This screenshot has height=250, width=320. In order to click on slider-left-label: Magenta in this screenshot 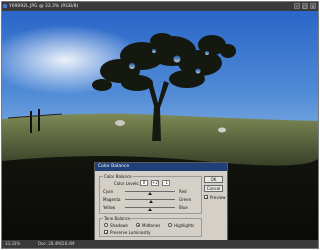, I will do `click(112, 199)`.